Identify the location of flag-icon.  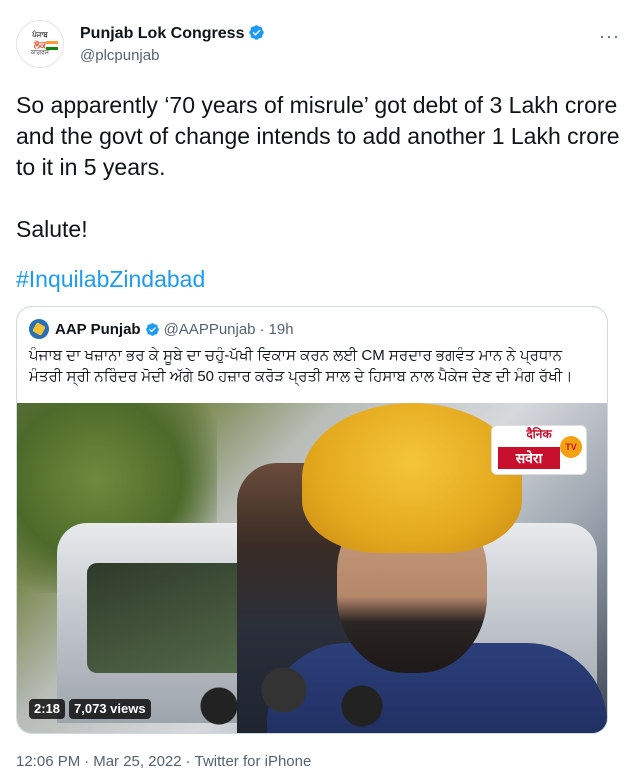
(52, 45).